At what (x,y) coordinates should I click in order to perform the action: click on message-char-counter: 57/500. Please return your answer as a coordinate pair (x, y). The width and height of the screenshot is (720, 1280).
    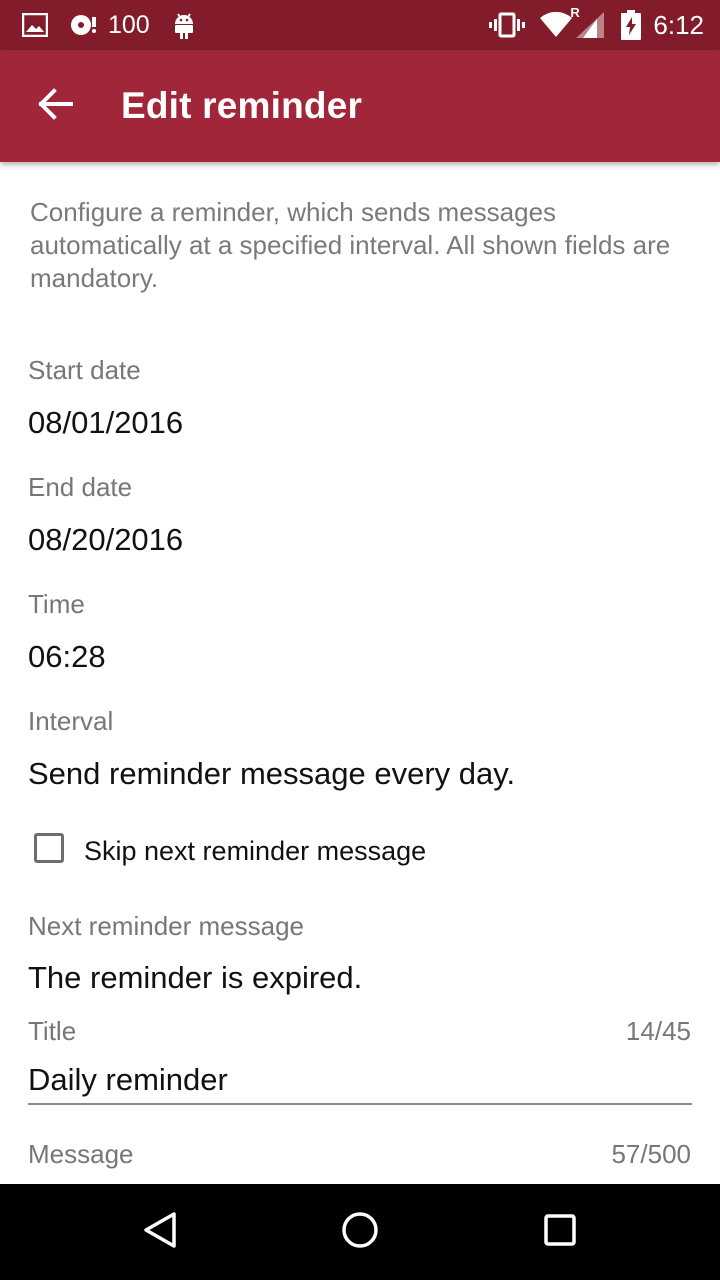
    Looking at the image, I should click on (651, 1154).